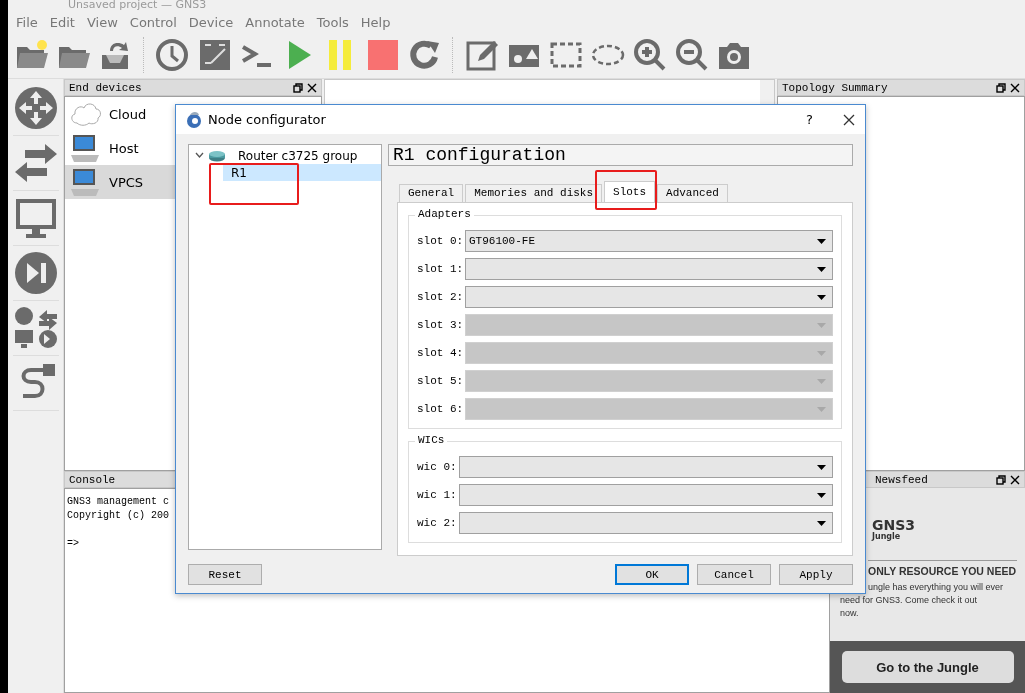 Image resolution: width=1025 pixels, height=693 pixels. I want to click on news-headline: ONLY RESOURCE YOU NEED, so click(942, 571).